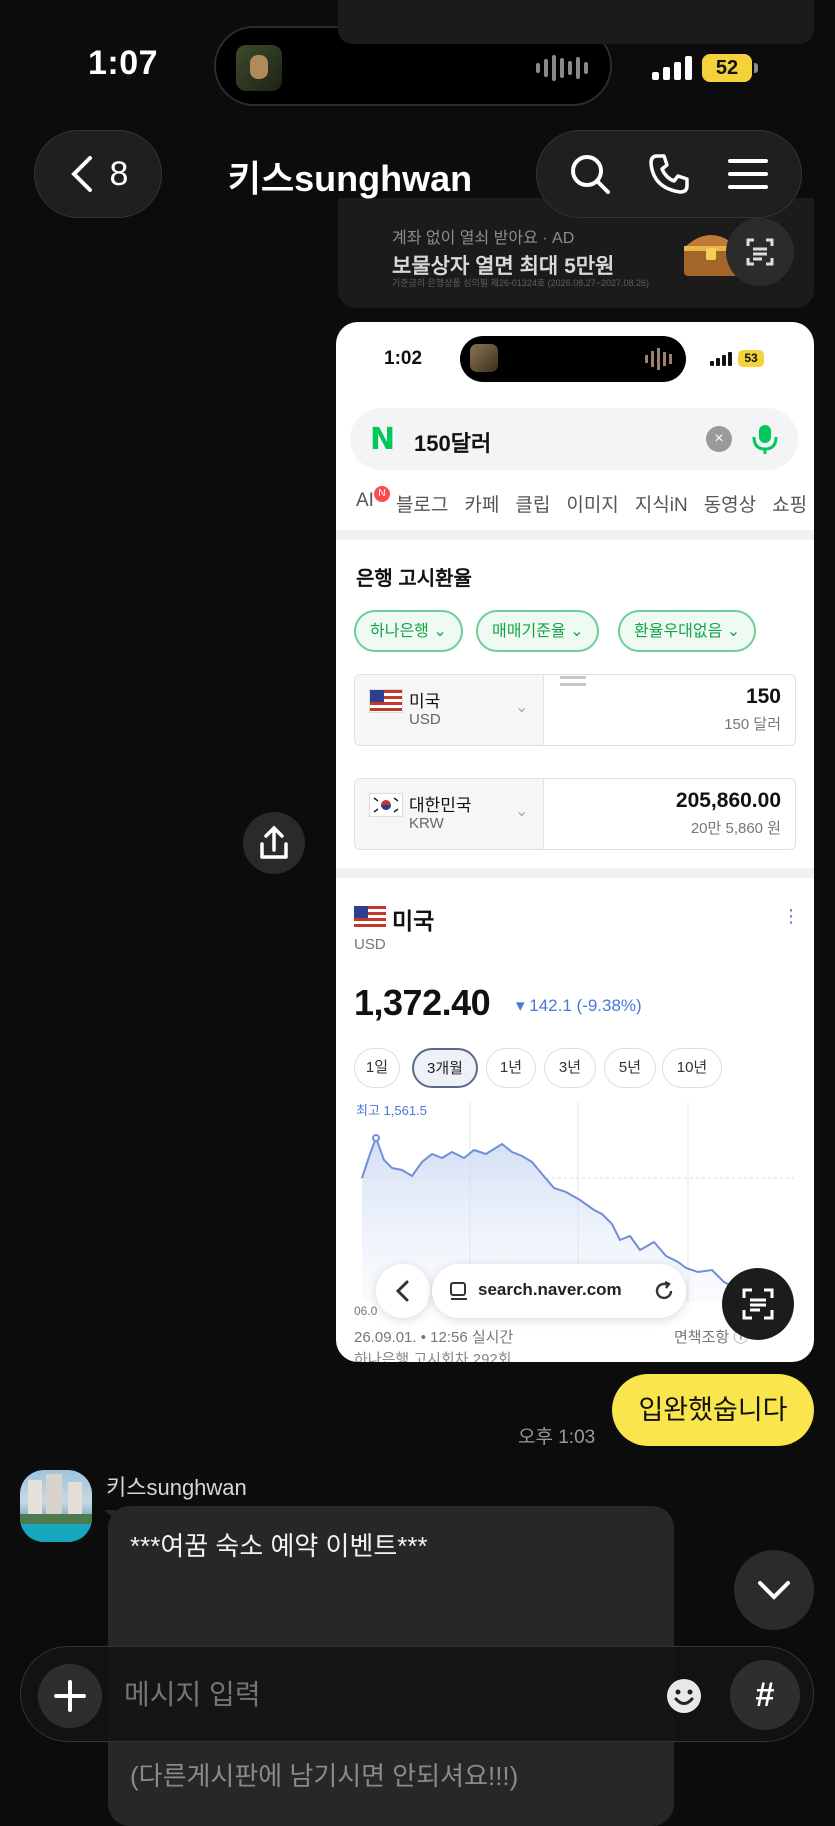 This screenshot has width=835, height=1826. What do you see at coordinates (511, 1068) in the screenshot?
I see `period-1y: 1년` at bounding box center [511, 1068].